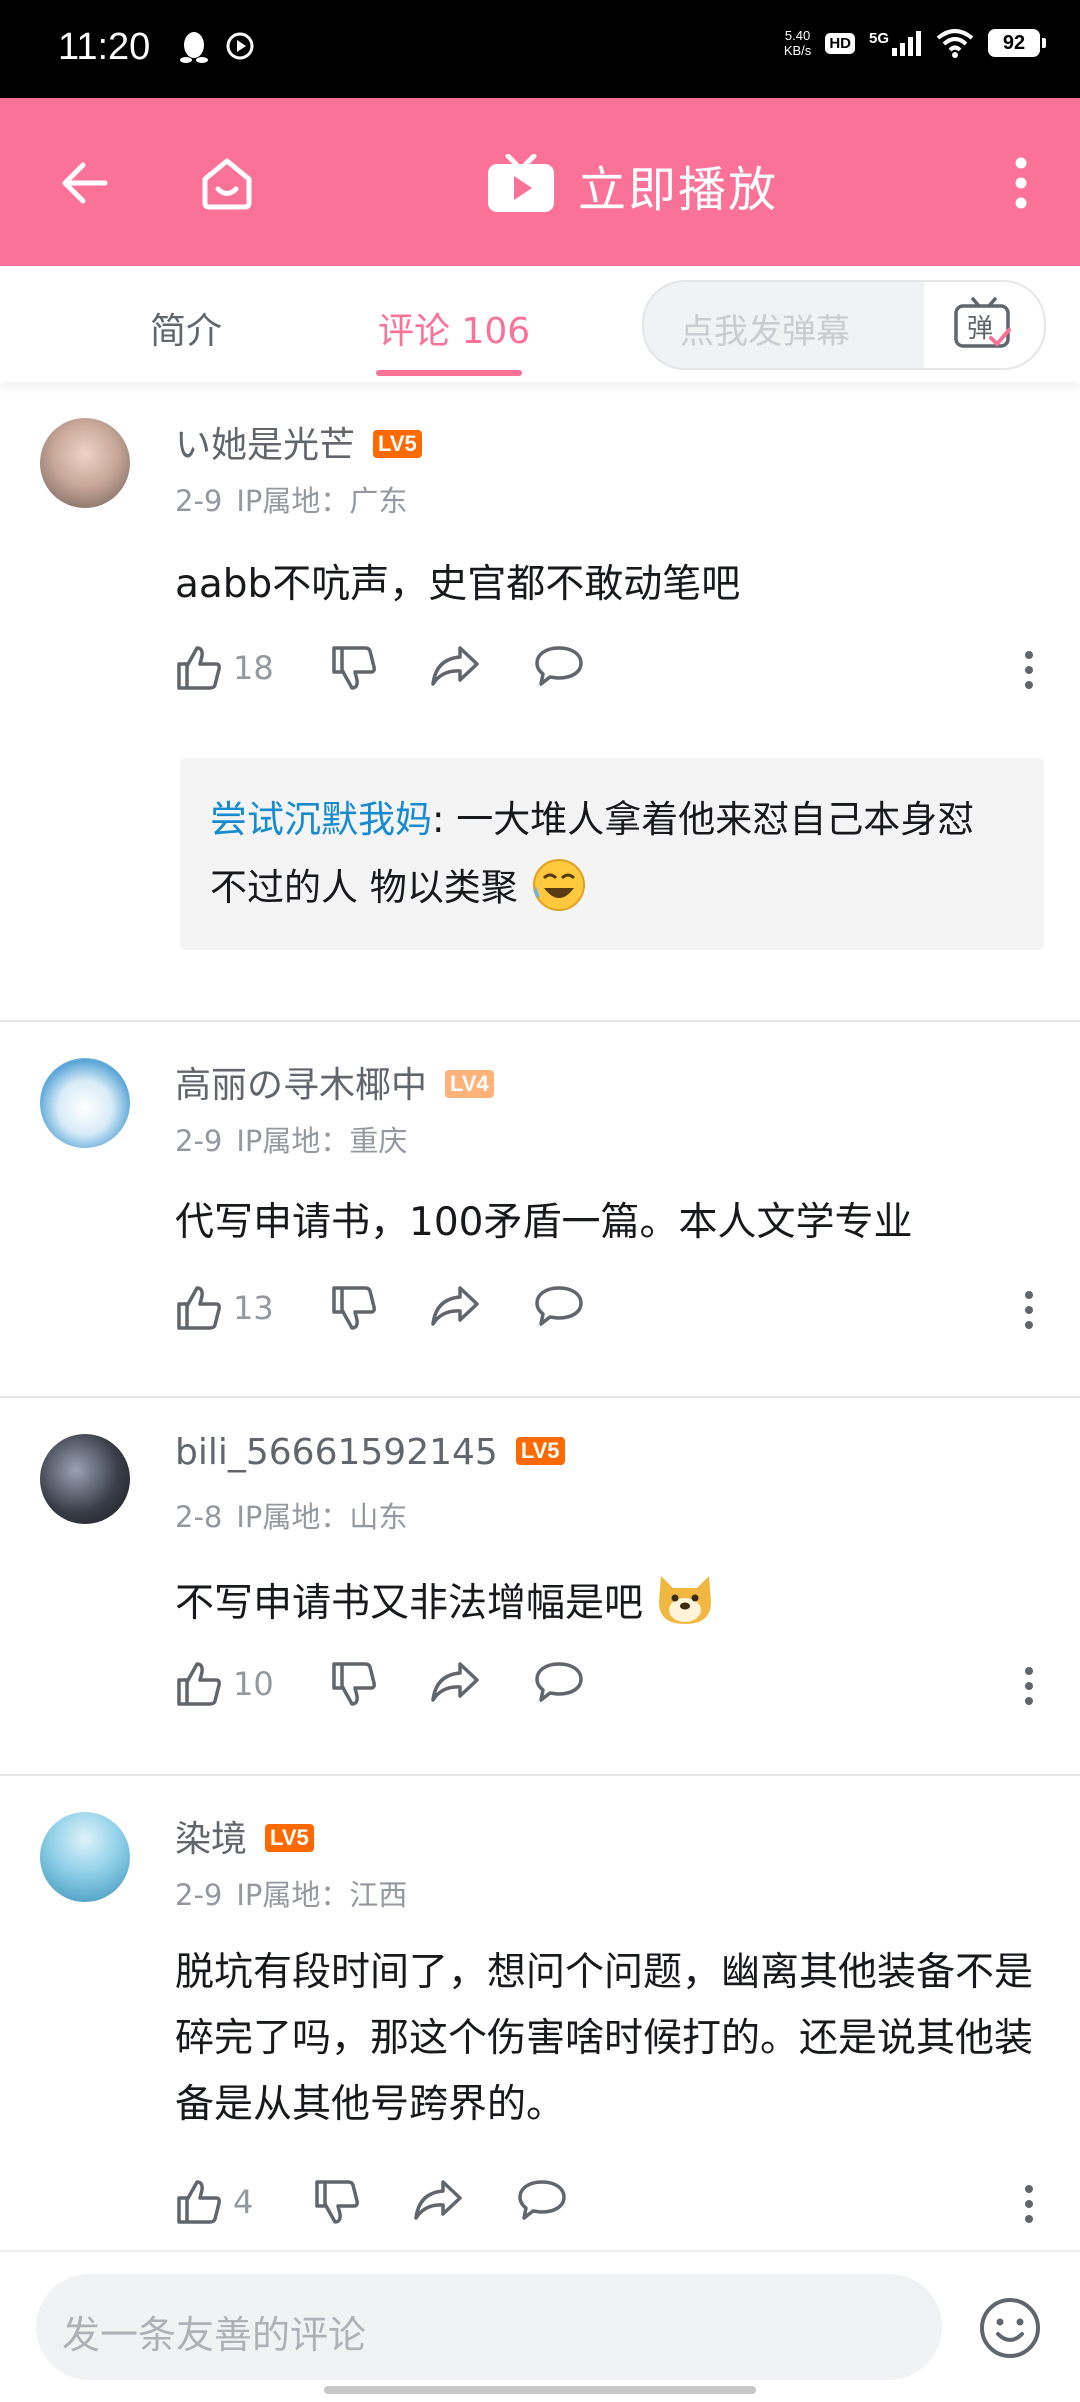 This screenshot has width=1080, height=2402. What do you see at coordinates (540, 2390) in the screenshot?
I see `home-indicator` at bounding box center [540, 2390].